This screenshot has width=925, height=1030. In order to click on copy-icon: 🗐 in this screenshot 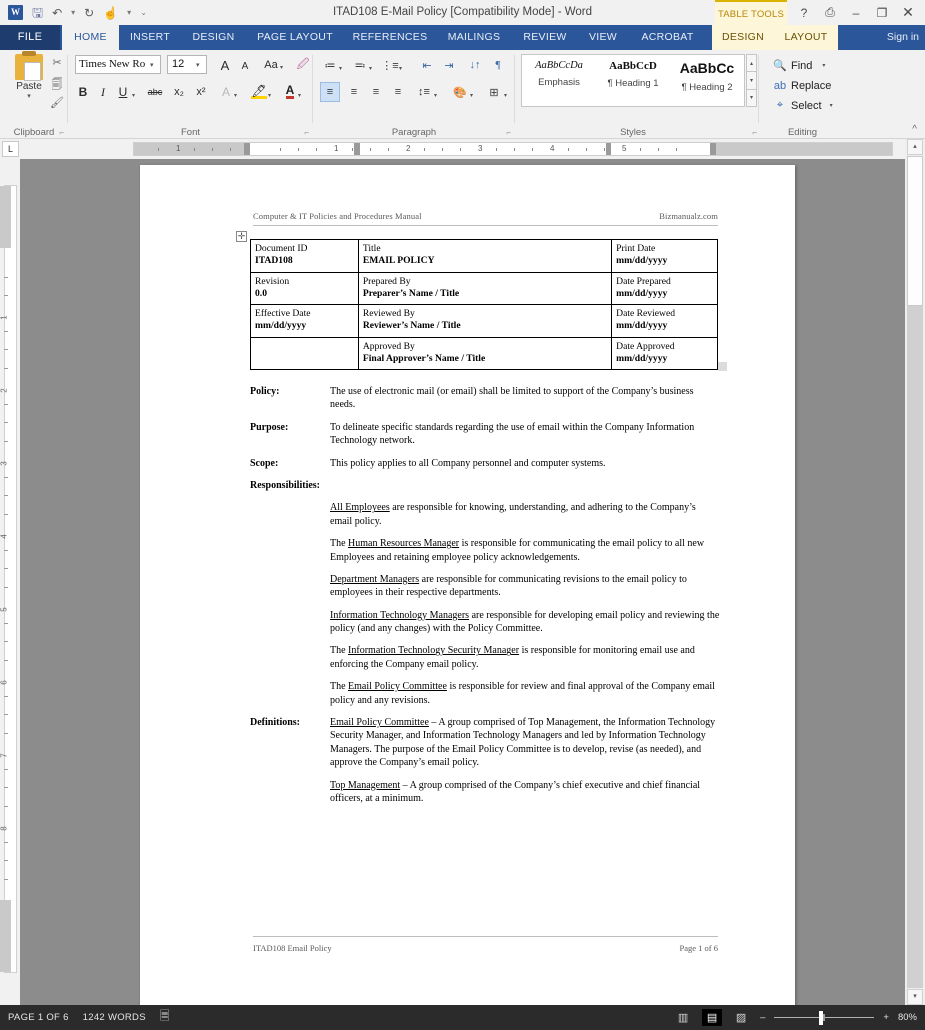, I will do `click(57, 85)`.